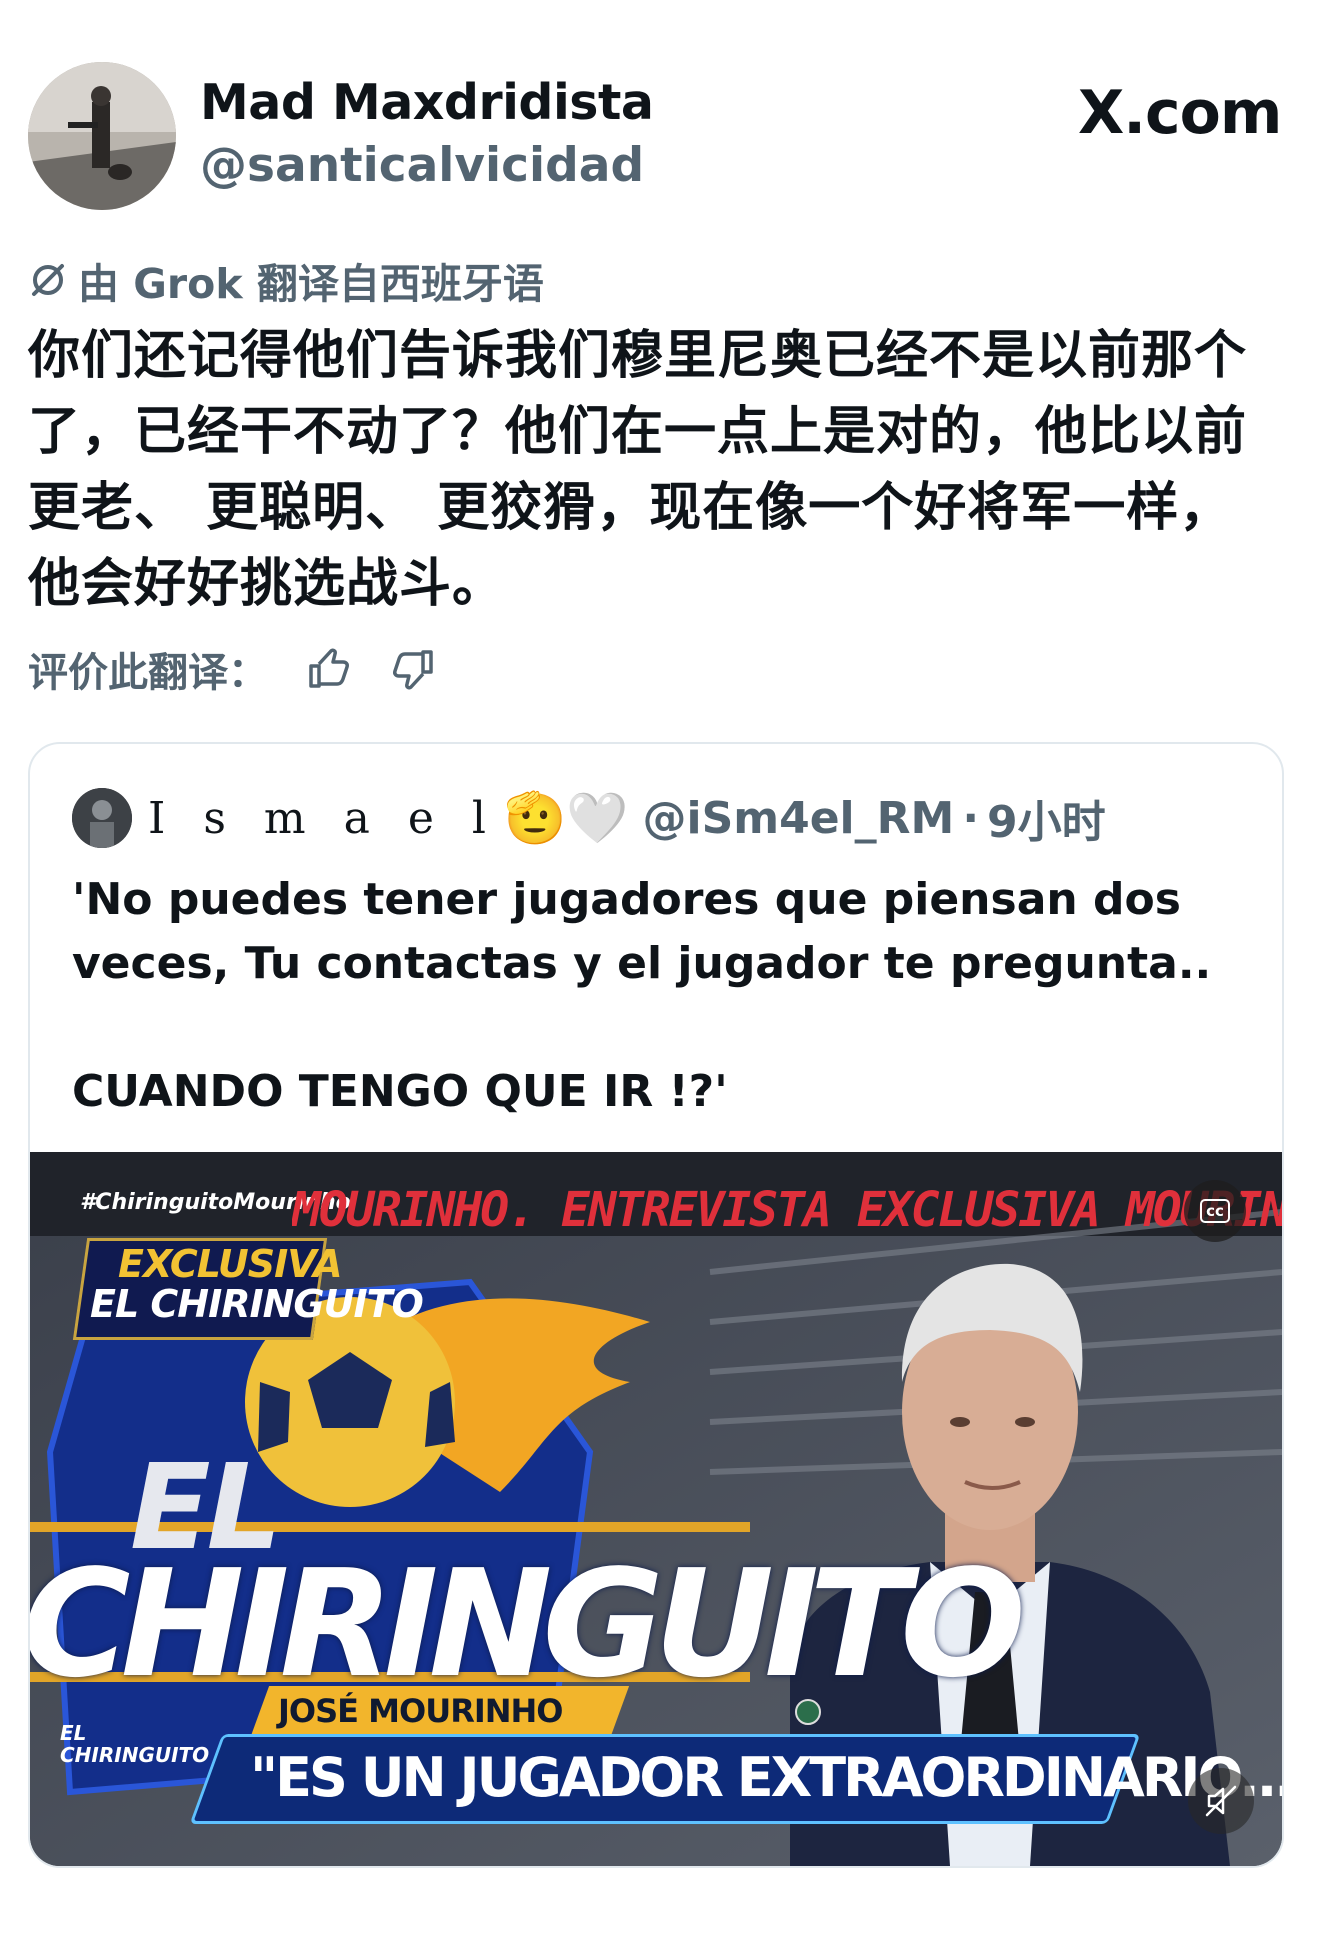 The image size is (1320, 1941). I want to click on display-name: Mad Maxdridista, so click(427, 102).